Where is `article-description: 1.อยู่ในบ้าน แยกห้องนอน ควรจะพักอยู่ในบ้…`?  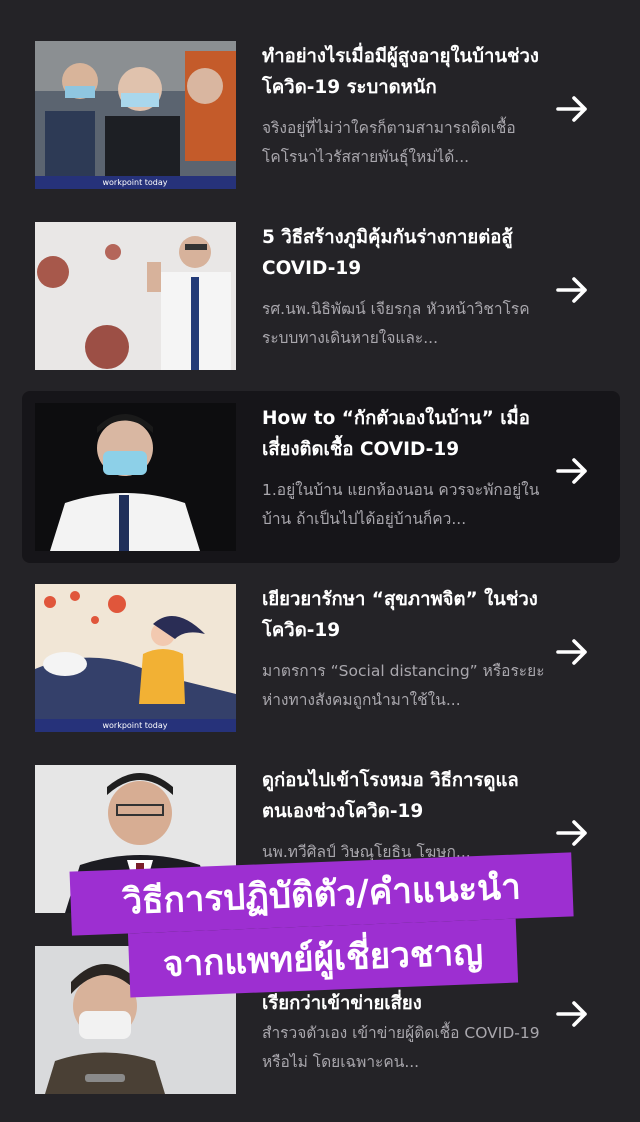 article-description: 1.อยู่ในบ้าน แยกห้องนอน ควรจะพักอยู่ในบ้… is located at coordinates (401, 504).